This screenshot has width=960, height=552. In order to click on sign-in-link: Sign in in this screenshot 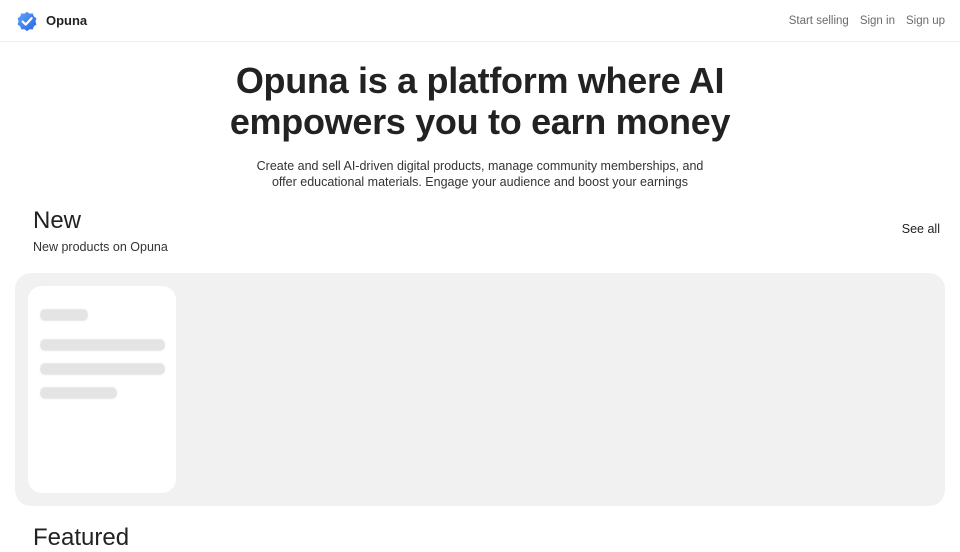, I will do `click(877, 21)`.